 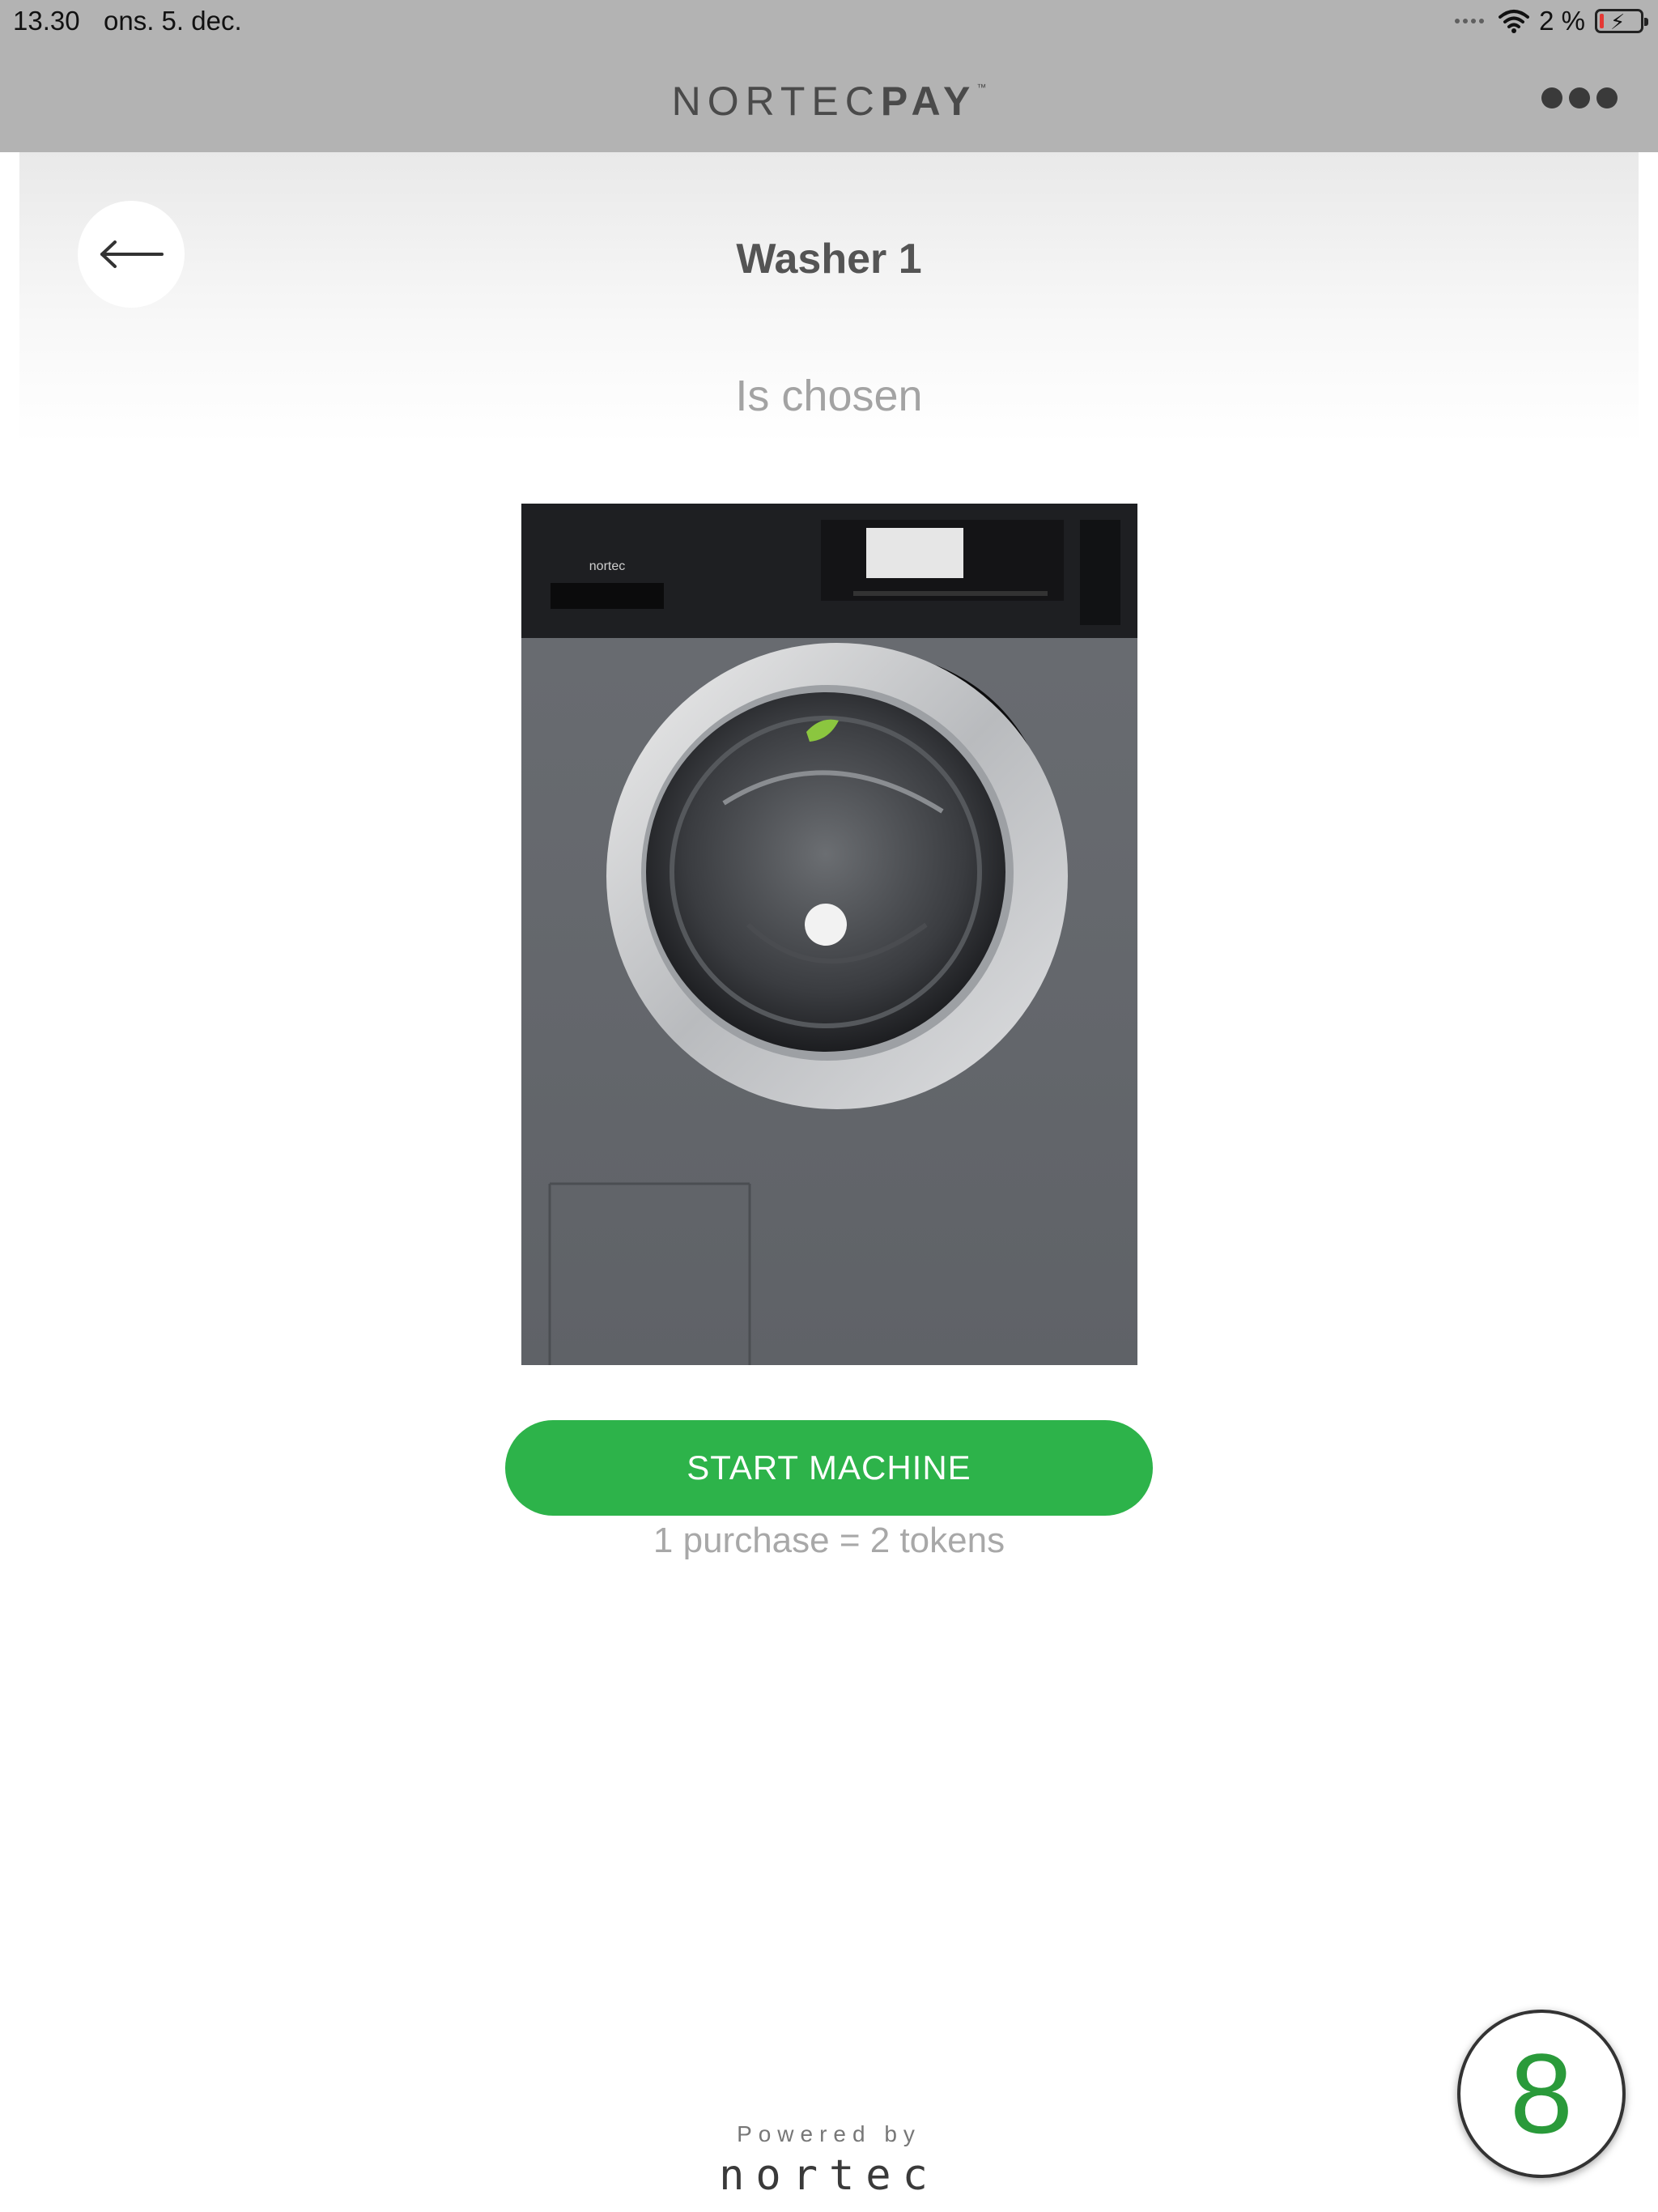 What do you see at coordinates (829, 935) in the screenshot?
I see `washing-machine-image: nortec` at bounding box center [829, 935].